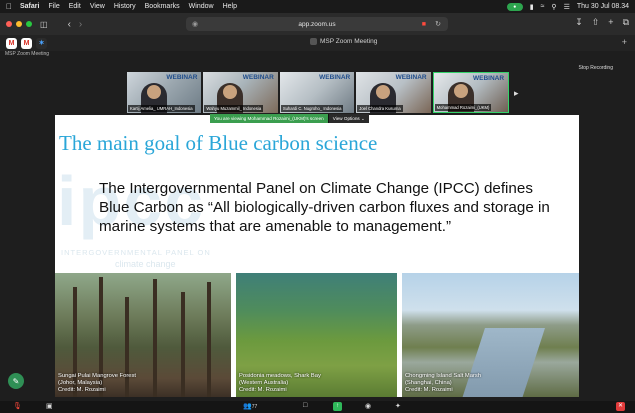  Describe the element at coordinates (27, 54) in the screenshot. I see `meeting-label: MSP Zoom Meeting` at that location.